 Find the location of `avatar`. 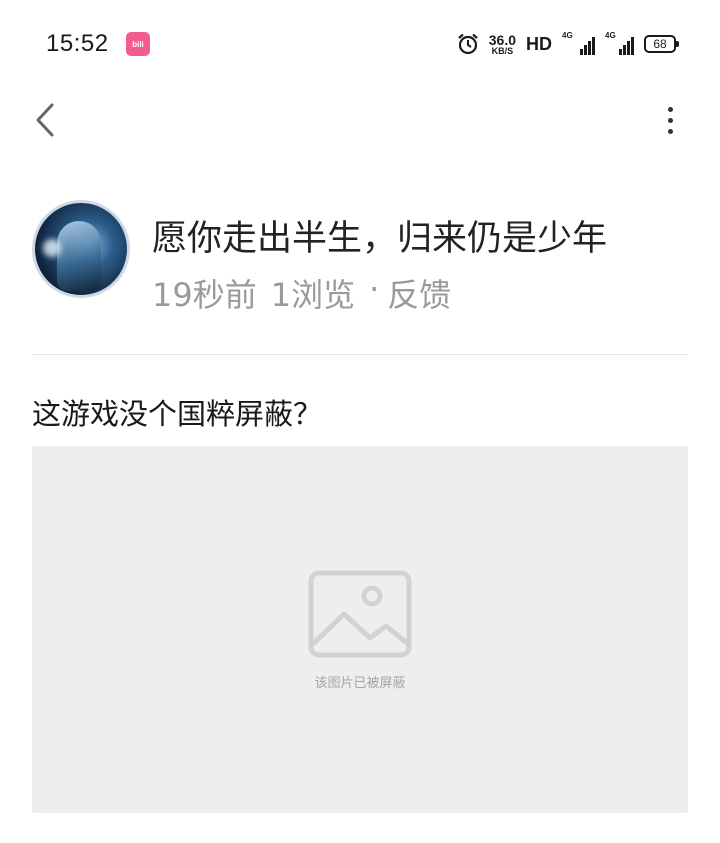

avatar is located at coordinates (81, 249).